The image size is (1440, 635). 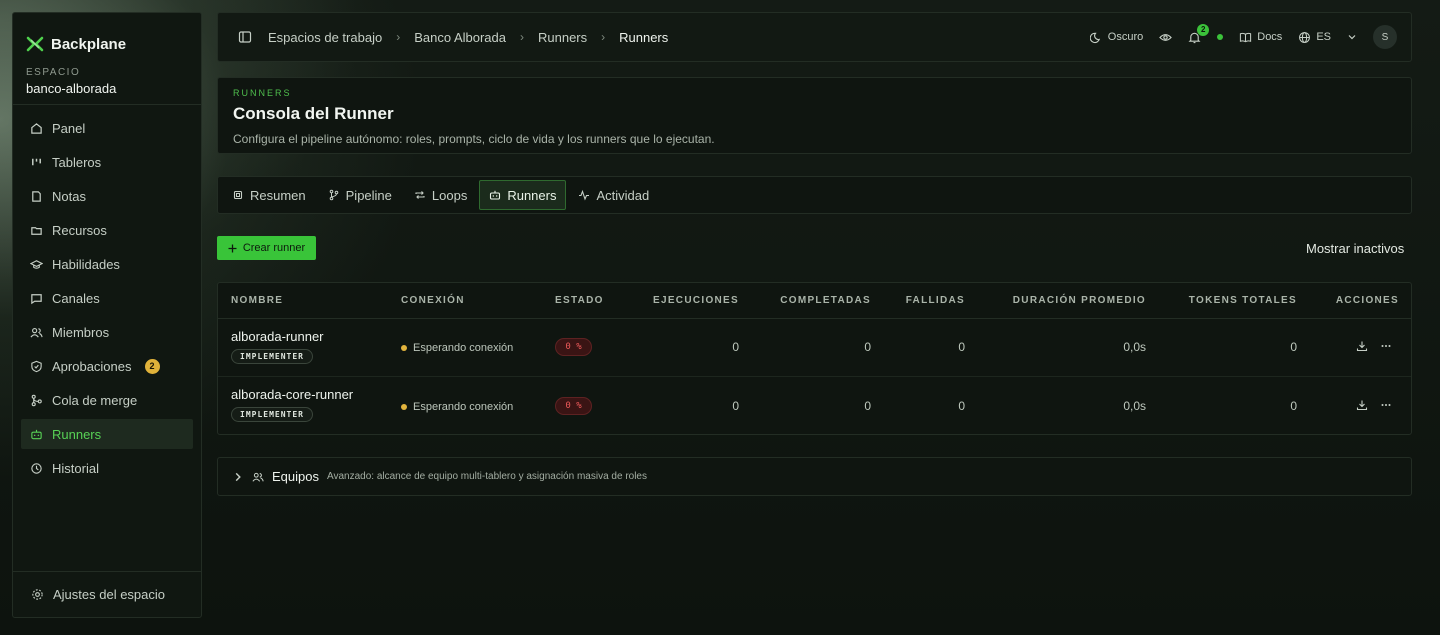 I want to click on sidebar-item-label: Tableros, so click(x=77, y=162).